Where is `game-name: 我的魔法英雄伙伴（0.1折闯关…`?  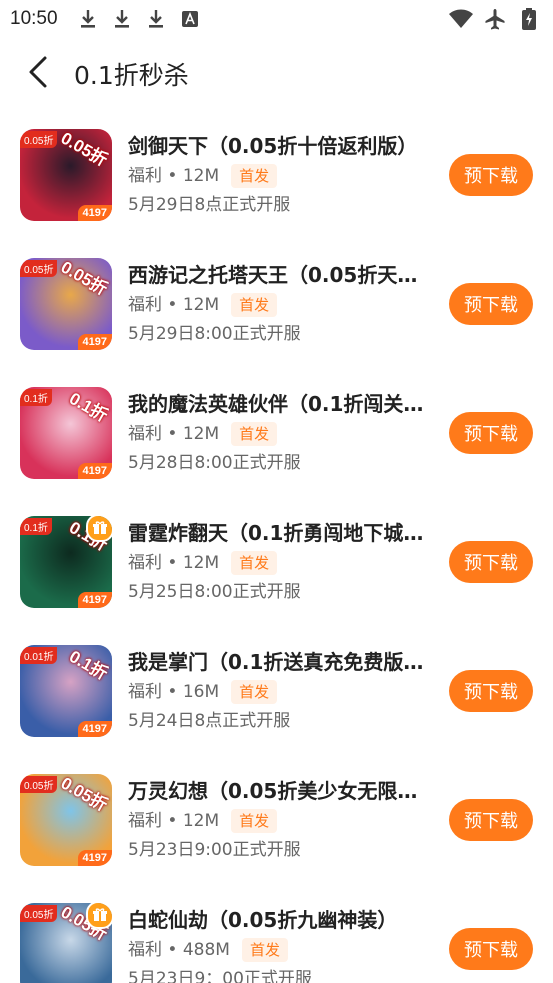 game-name: 我的魔法英雄伙伴（0.1折闯关… is located at coordinates (276, 403).